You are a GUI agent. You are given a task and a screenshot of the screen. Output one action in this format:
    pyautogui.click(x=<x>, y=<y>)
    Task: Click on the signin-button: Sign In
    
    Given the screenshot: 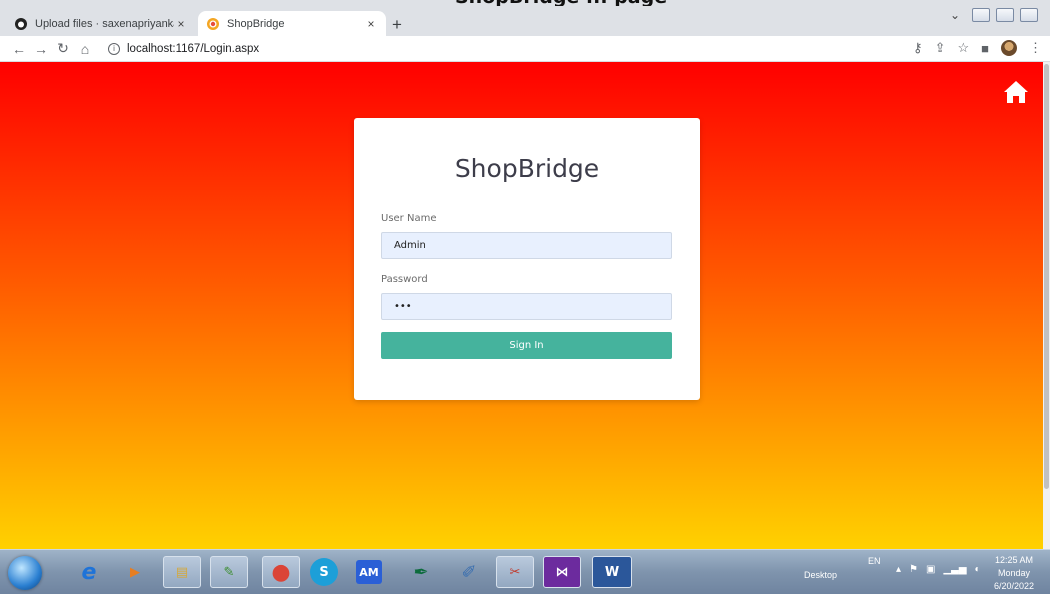 What is the action you would take?
    pyautogui.click(x=526, y=345)
    